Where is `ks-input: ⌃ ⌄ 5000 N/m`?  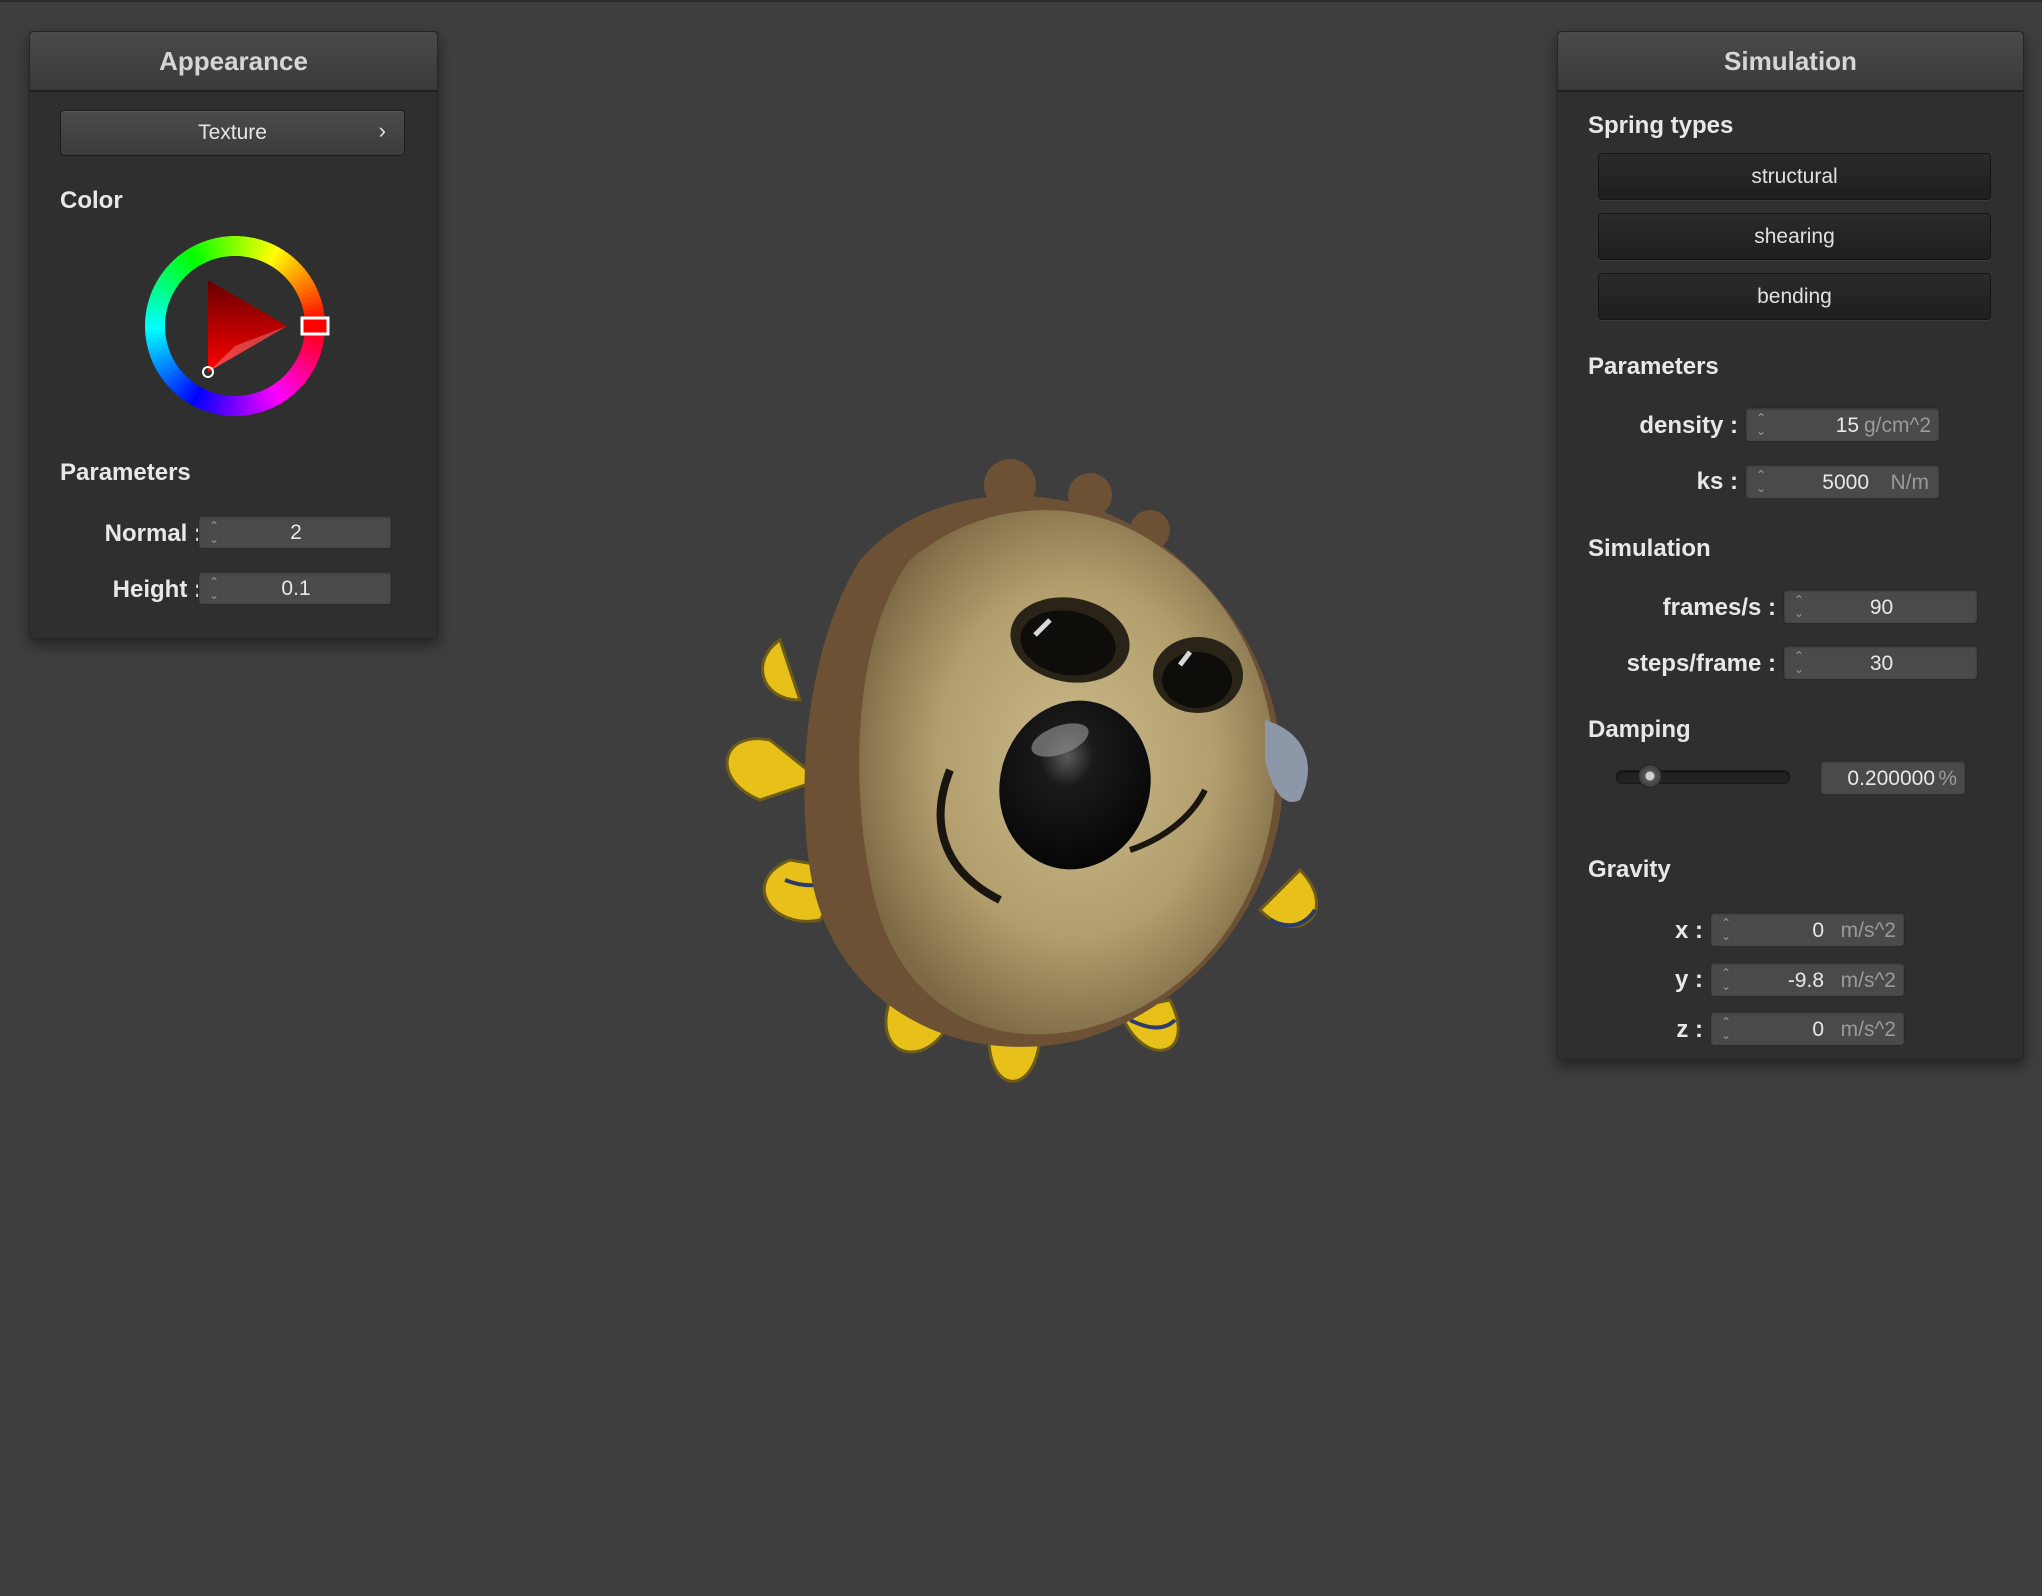 ks-input: ⌃ ⌄ 5000 N/m is located at coordinates (1842, 481).